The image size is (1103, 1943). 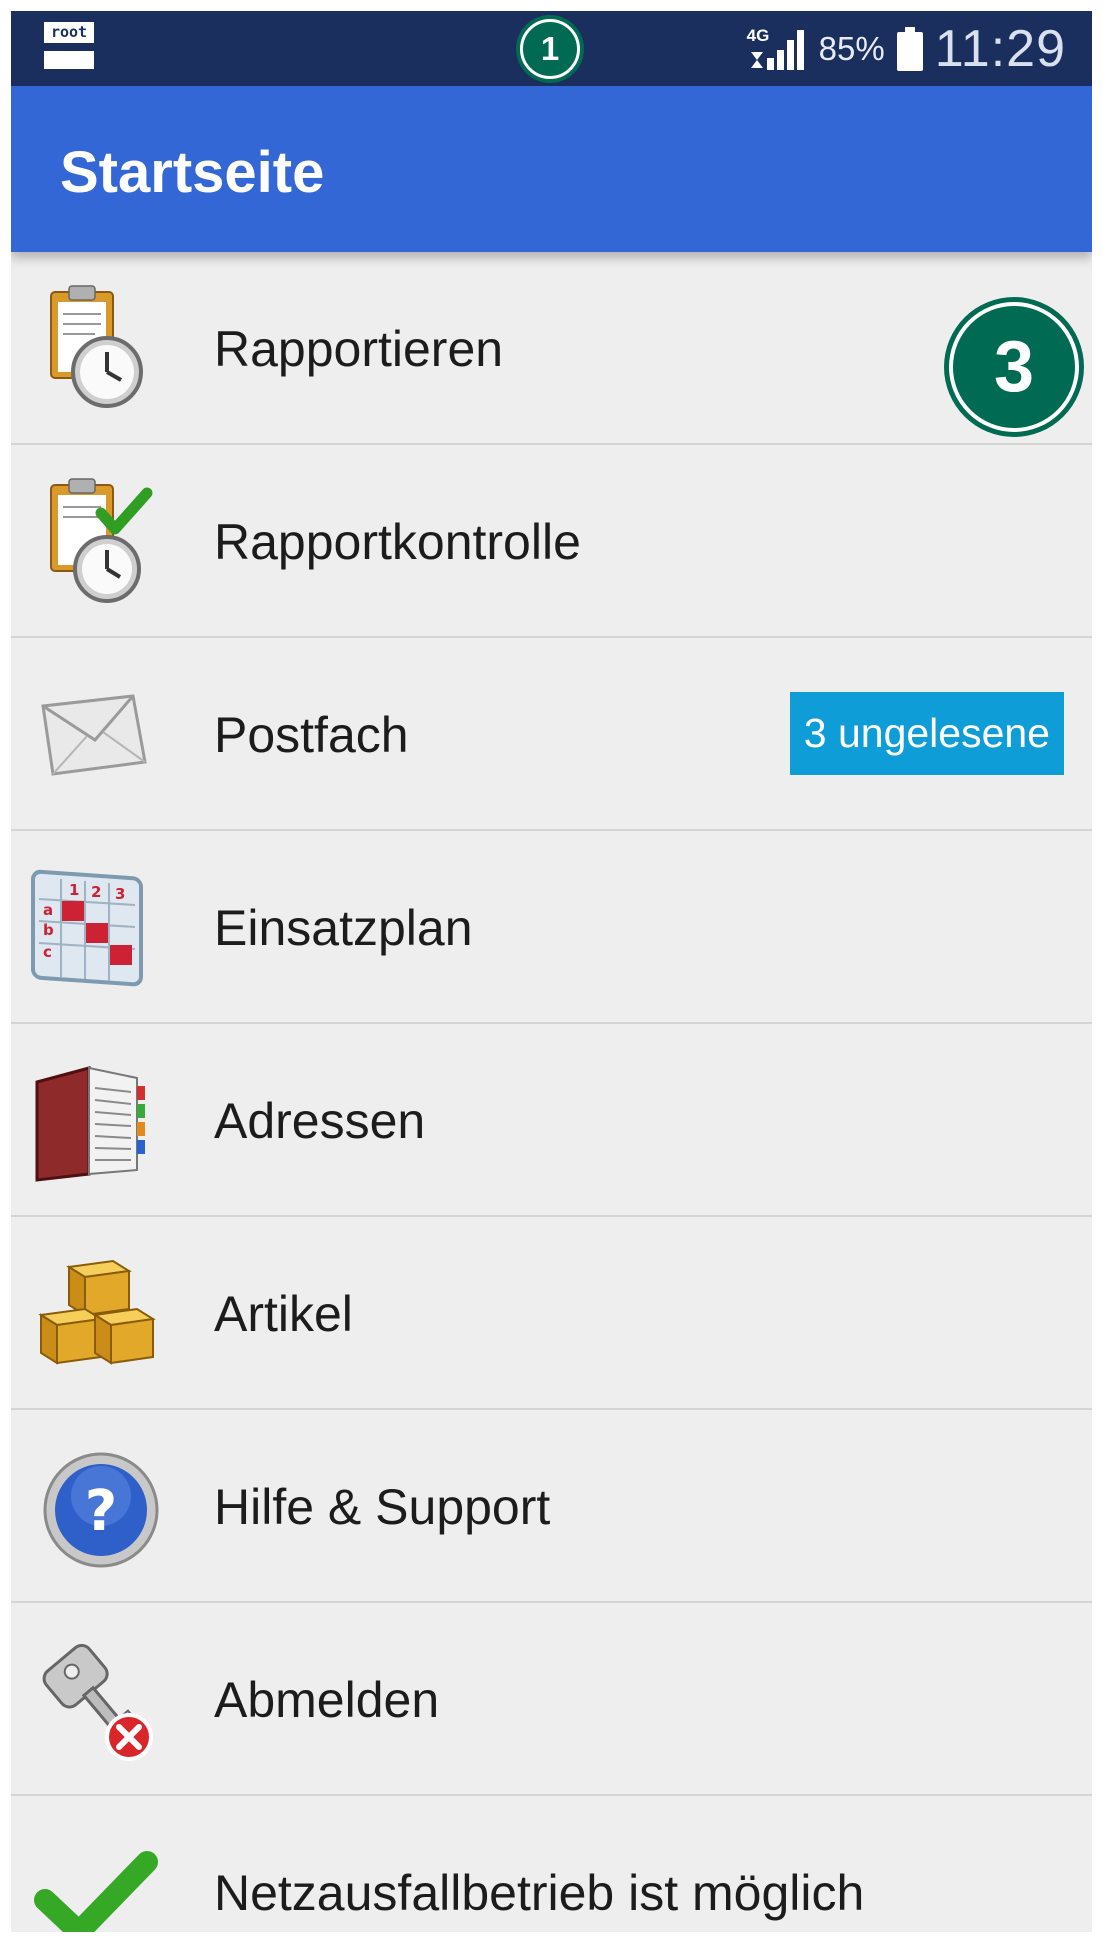 I want to click on menu-item-abmelden: Abmelden, so click(x=551, y=1699).